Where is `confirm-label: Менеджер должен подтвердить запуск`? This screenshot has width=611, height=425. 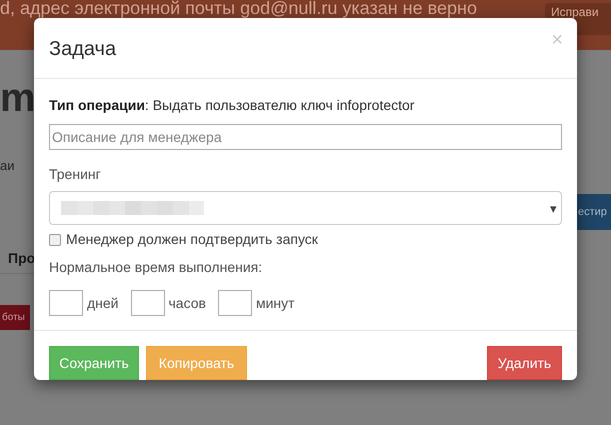
confirm-label: Менеджер должен подтвердить запуск is located at coordinates (192, 239).